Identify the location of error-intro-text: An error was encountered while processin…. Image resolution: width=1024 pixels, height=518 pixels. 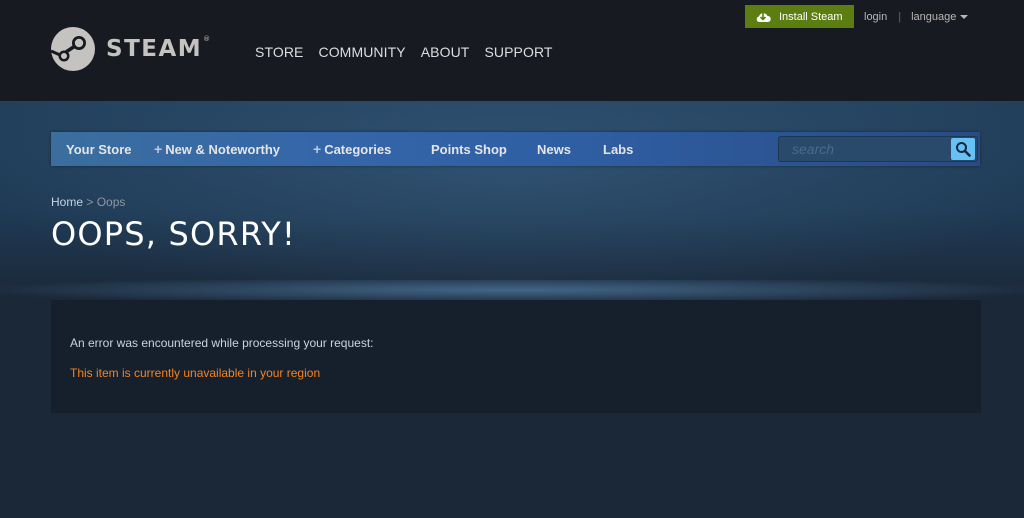
(222, 343).